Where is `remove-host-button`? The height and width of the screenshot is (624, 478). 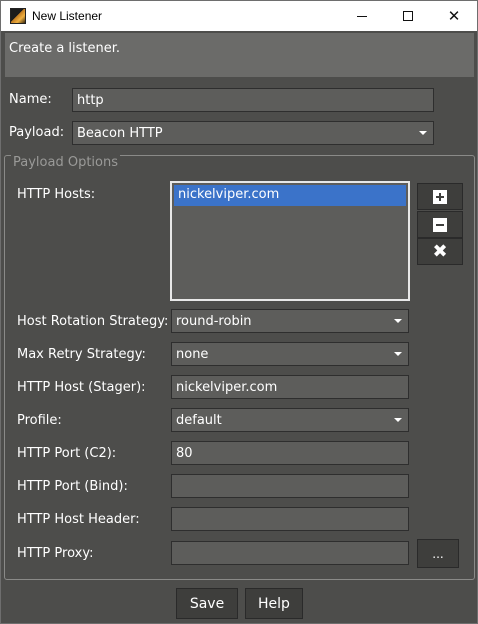
remove-host-button is located at coordinates (440, 224).